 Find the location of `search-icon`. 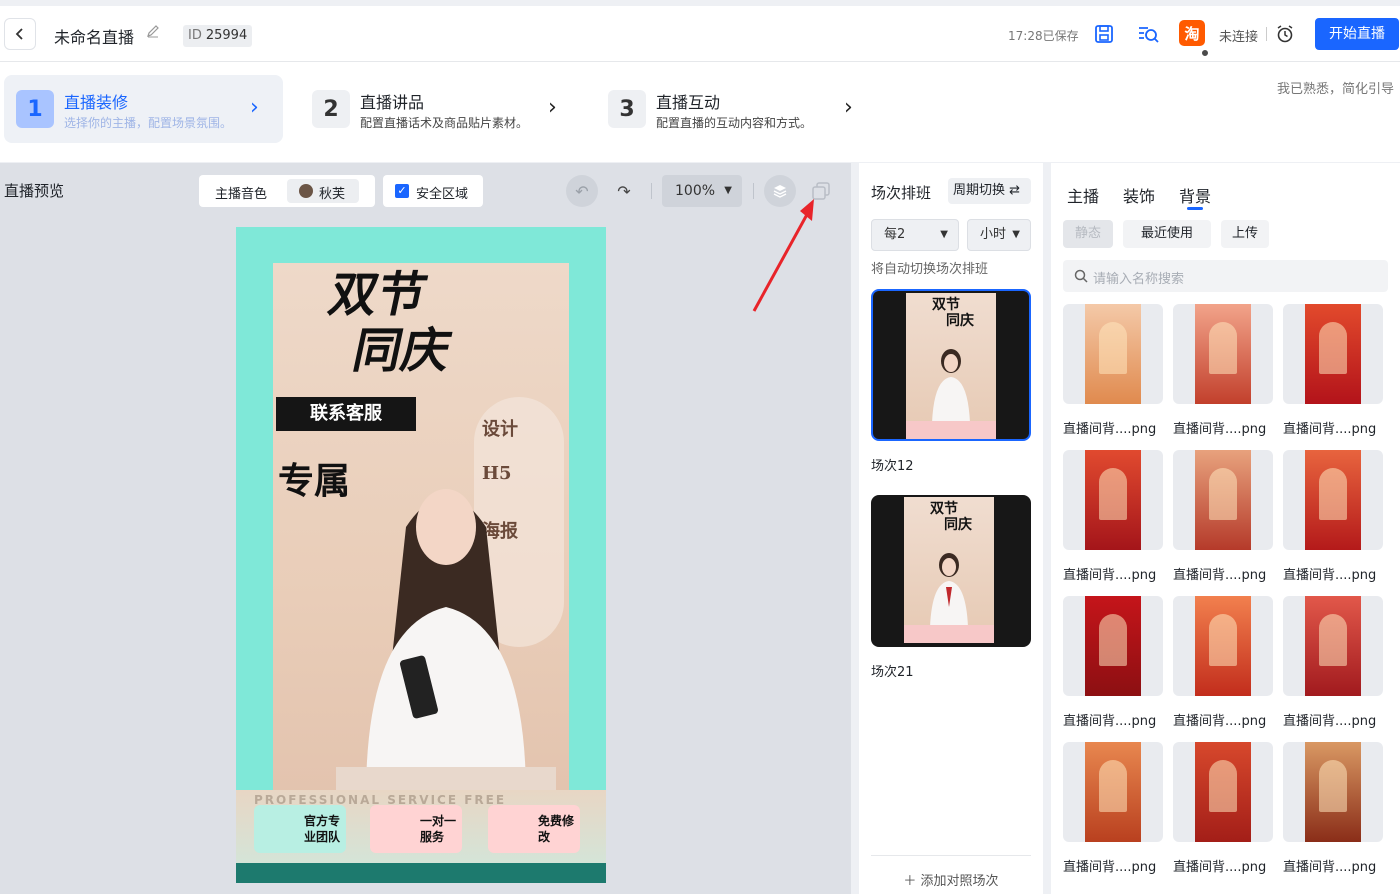

search-icon is located at coordinates (1081, 276).